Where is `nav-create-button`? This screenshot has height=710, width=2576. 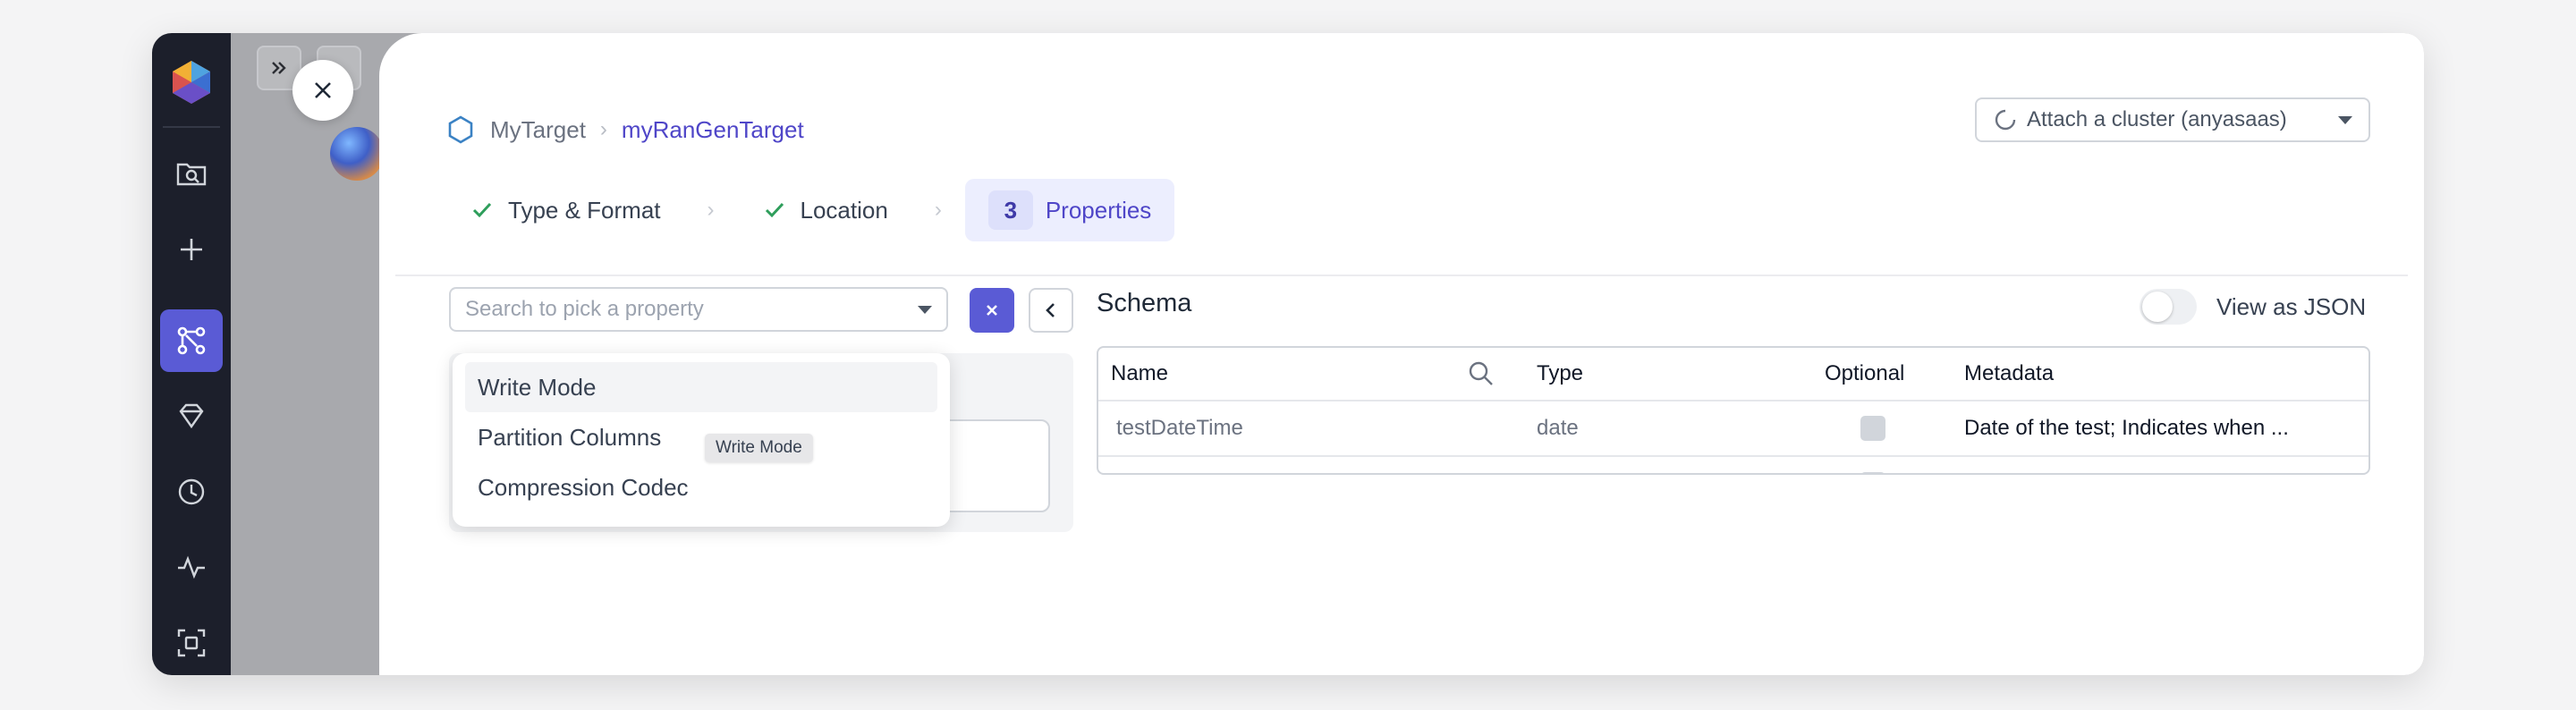 nav-create-button is located at coordinates (191, 250).